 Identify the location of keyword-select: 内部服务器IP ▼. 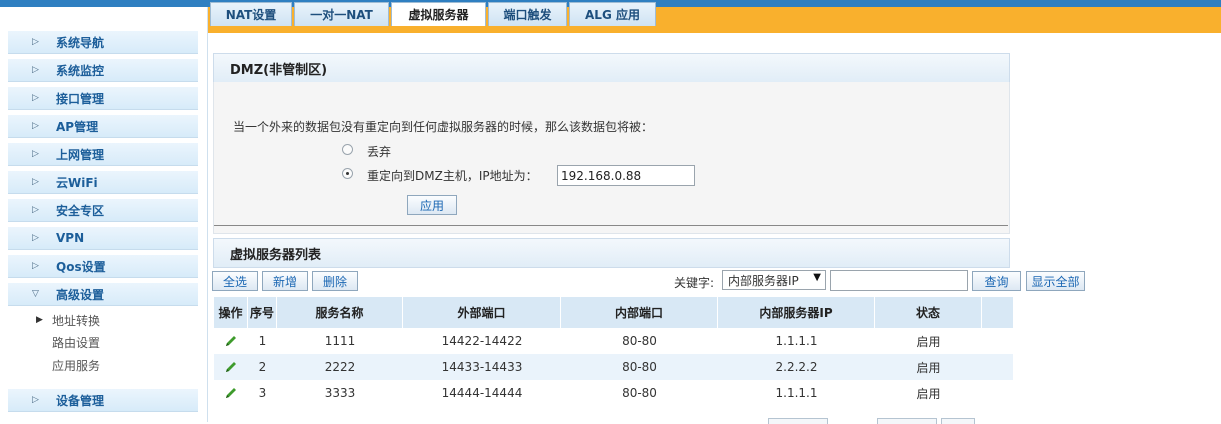
(774, 280).